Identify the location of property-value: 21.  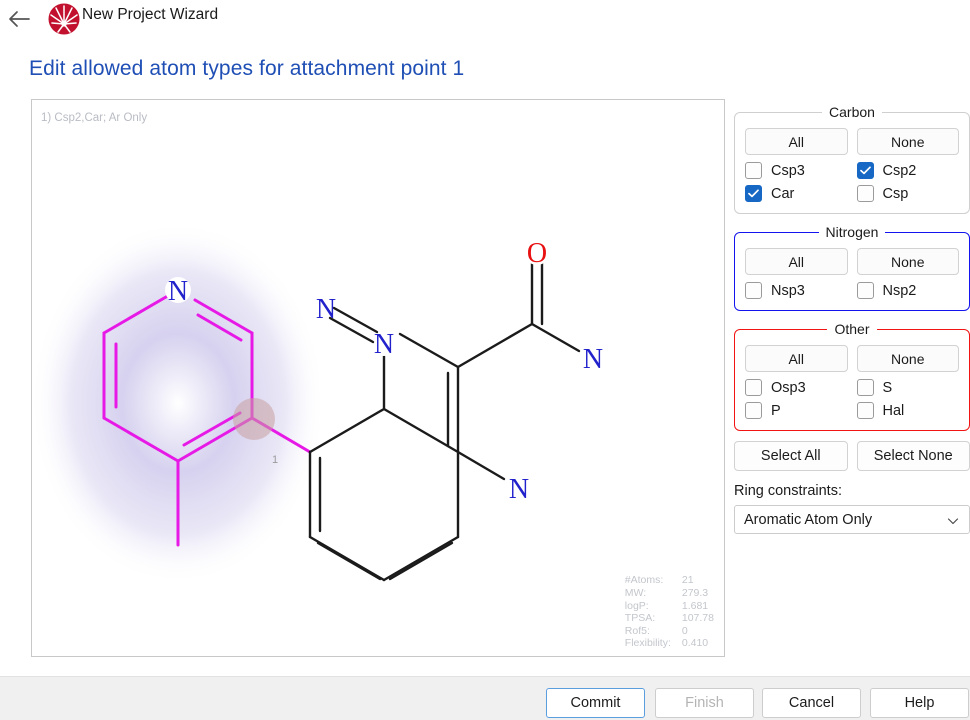
(687, 580).